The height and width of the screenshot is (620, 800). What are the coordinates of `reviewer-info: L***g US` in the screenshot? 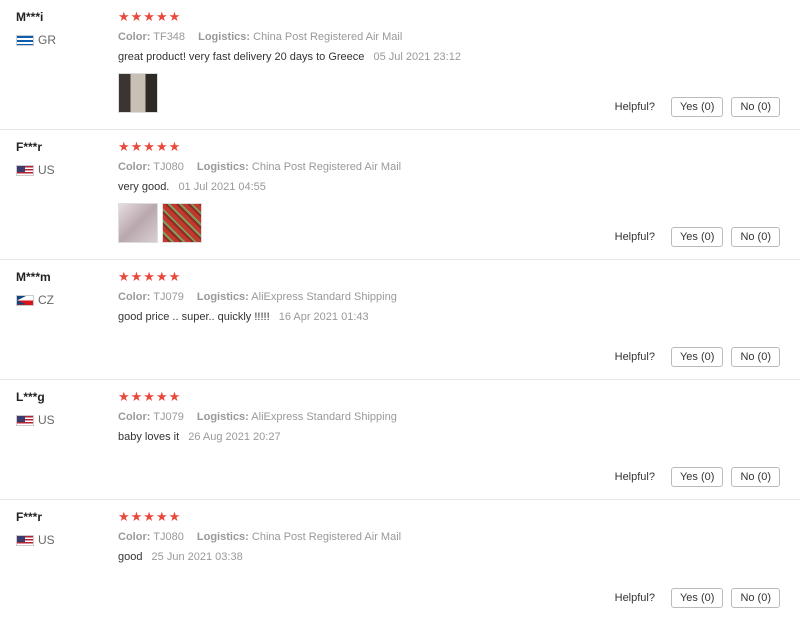 It's located at (61, 408).